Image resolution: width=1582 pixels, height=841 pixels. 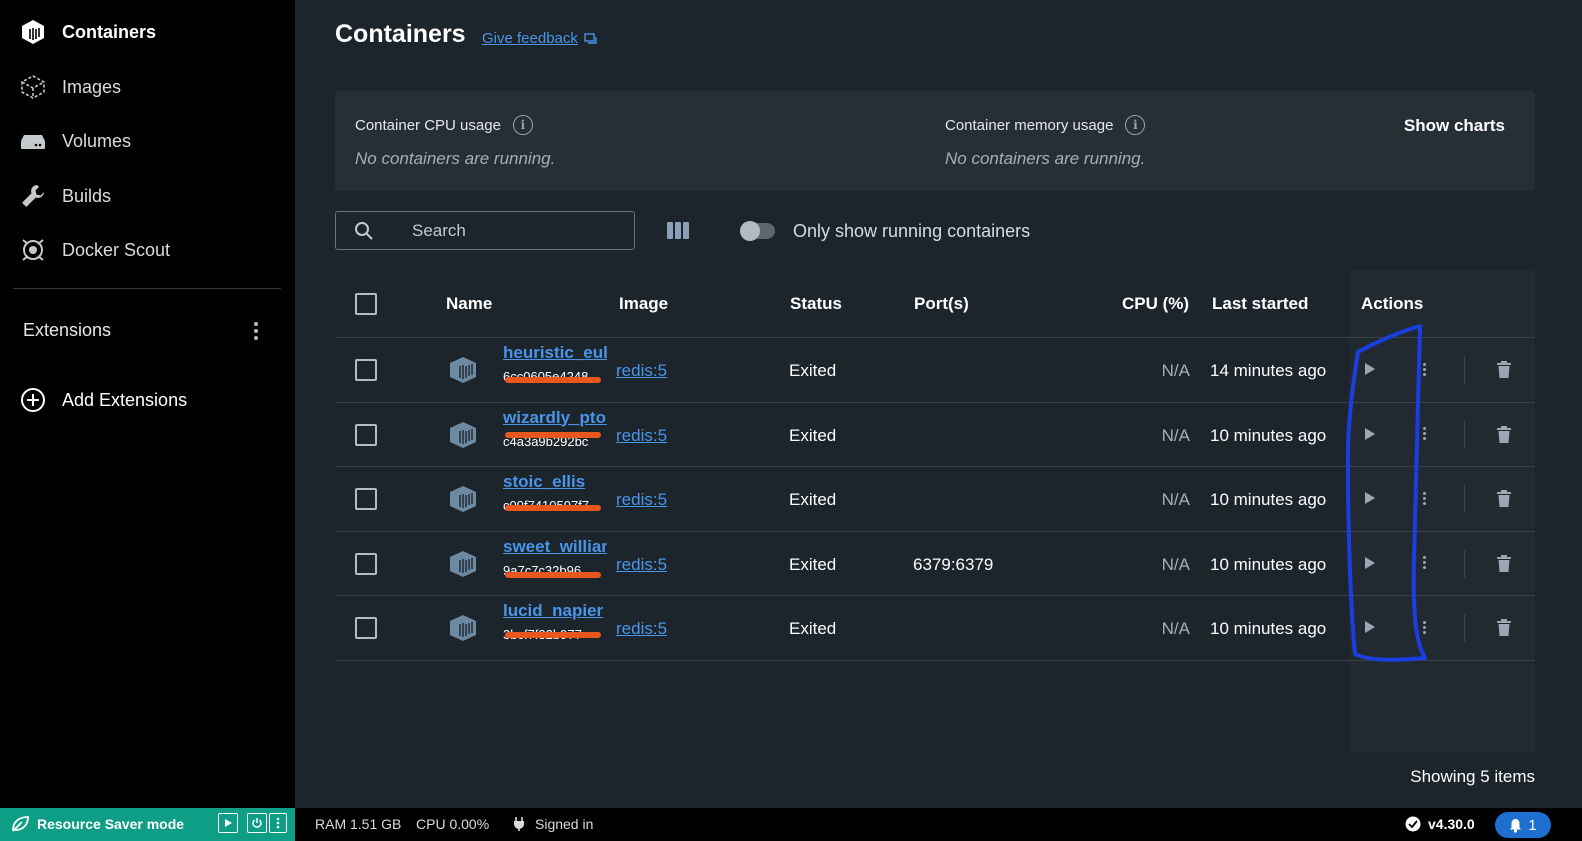 What do you see at coordinates (555, 353) in the screenshot?
I see `container-name-link: heuristic_euler` at bounding box center [555, 353].